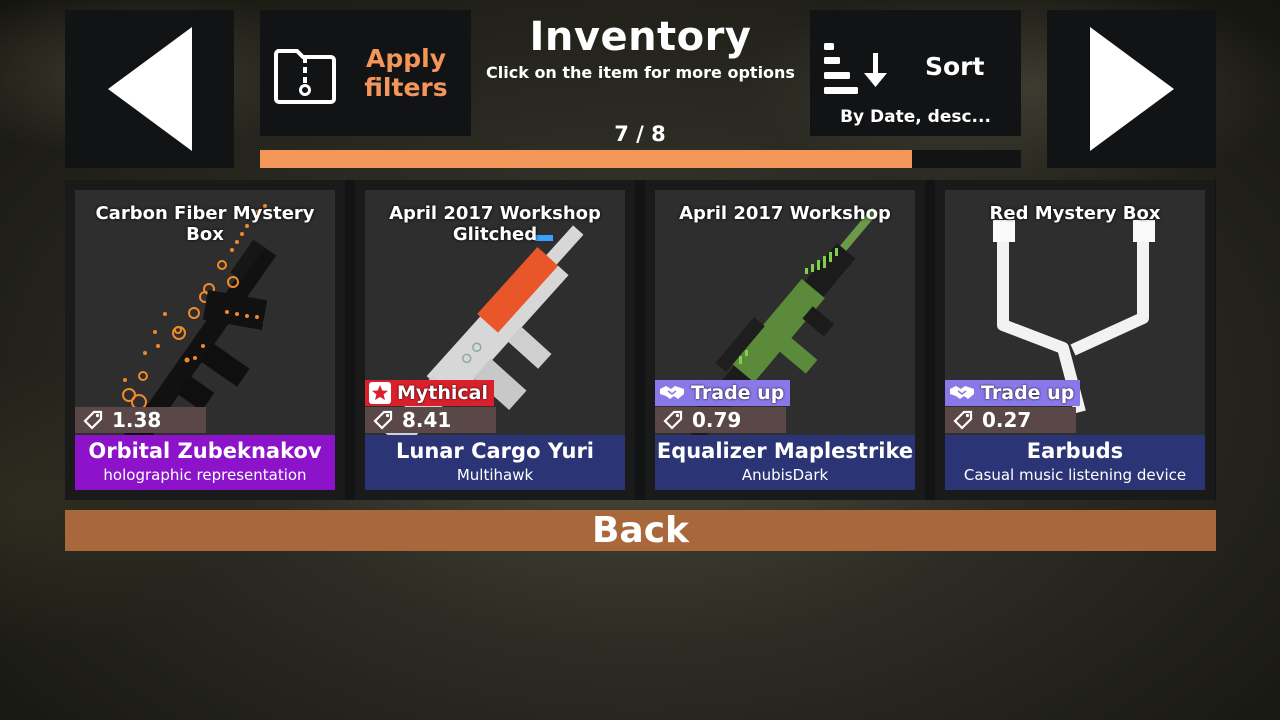 Image resolution: width=1280 pixels, height=720 pixels. What do you see at coordinates (205, 224) in the screenshot?
I see `case-name: Carbon Fiber Mystery Box` at bounding box center [205, 224].